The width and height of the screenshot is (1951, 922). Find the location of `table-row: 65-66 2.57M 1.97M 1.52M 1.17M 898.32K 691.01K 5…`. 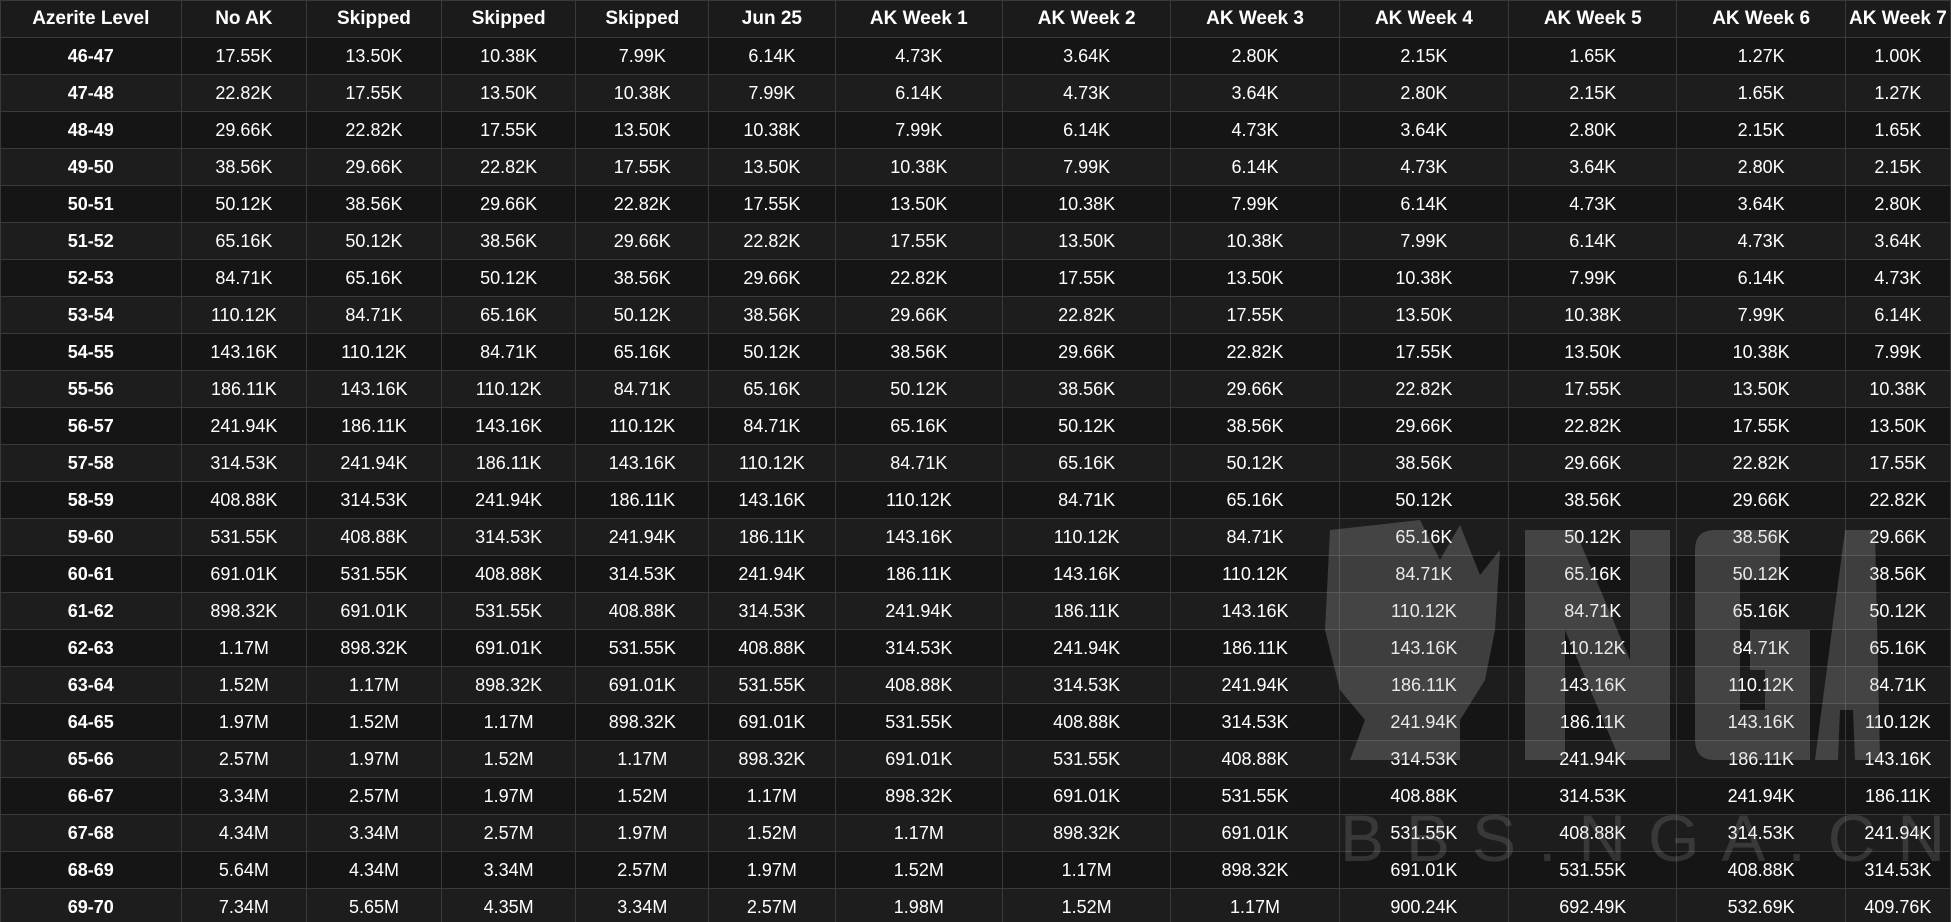

table-row: 65-66 2.57M 1.97M 1.52M 1.17M 898.32K 691.01K 5… is located at coordinates (975, 759).